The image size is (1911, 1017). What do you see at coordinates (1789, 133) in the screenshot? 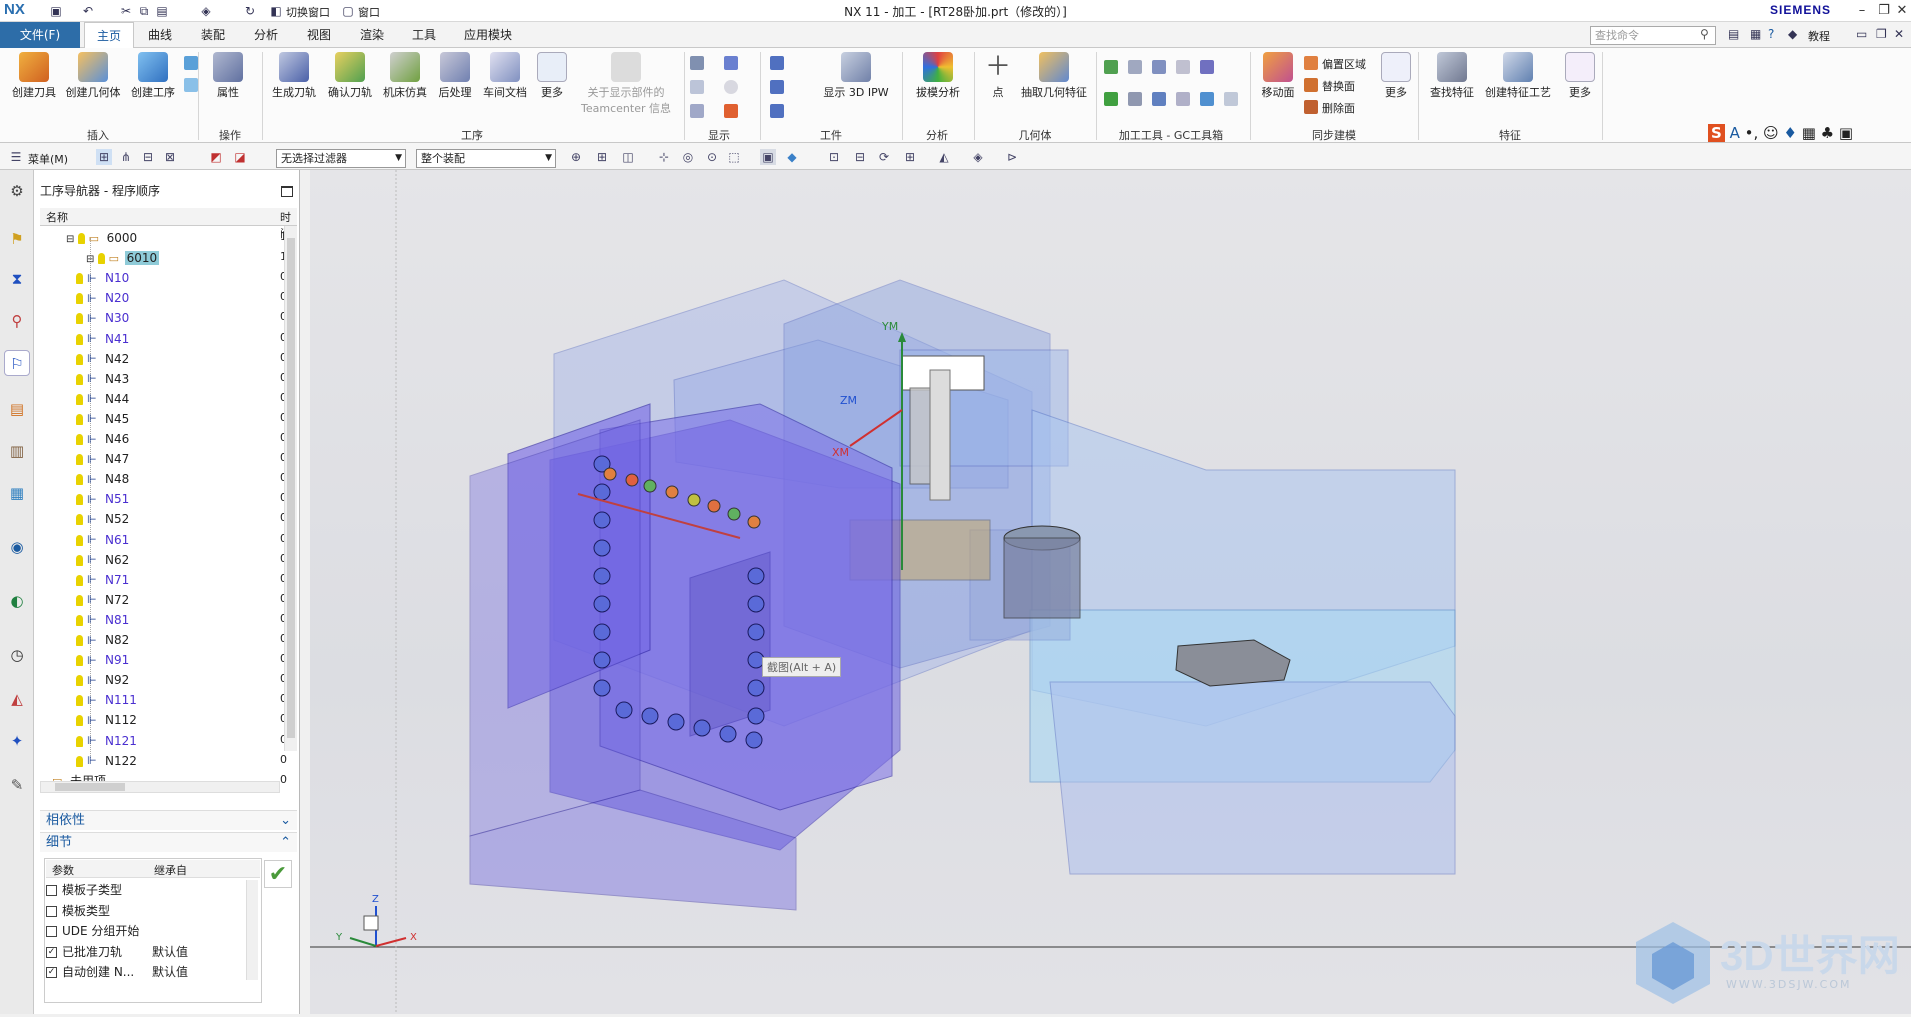
I see `voice-icon: ♦` at bounding box center [1789, 133].